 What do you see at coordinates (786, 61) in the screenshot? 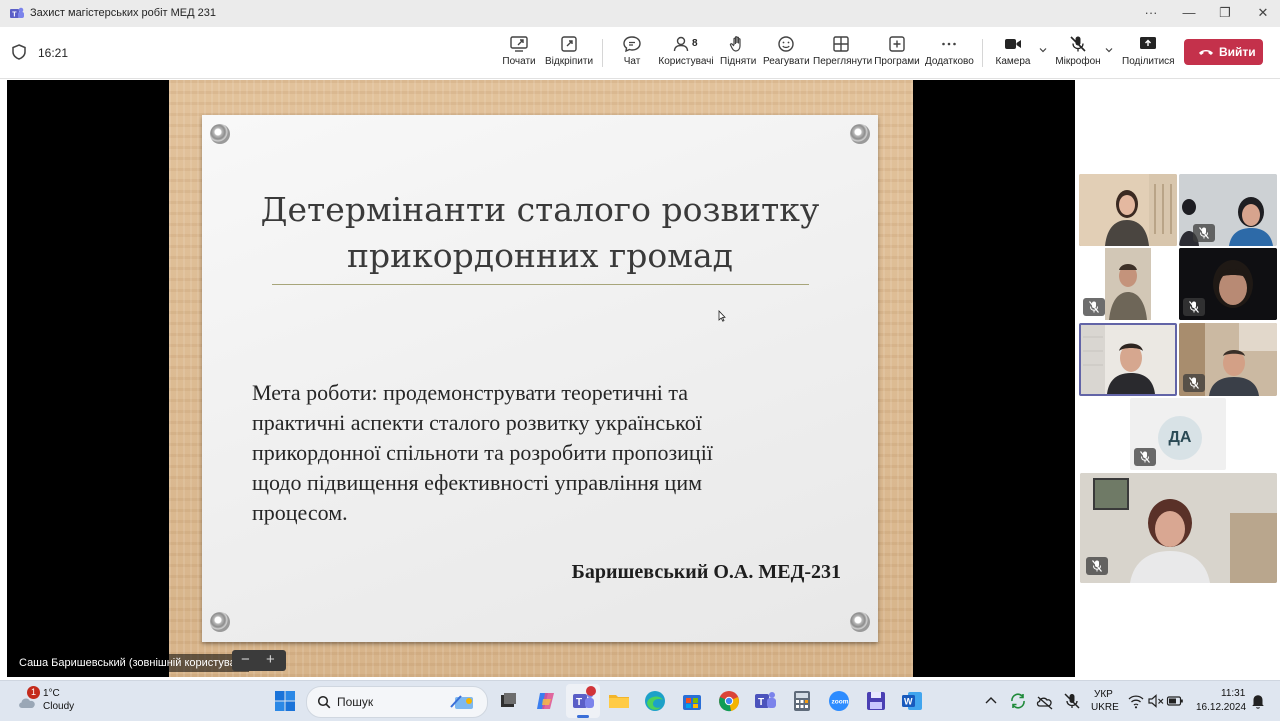
I see `react-label: Реагувати` at bounding box center [786, 61].